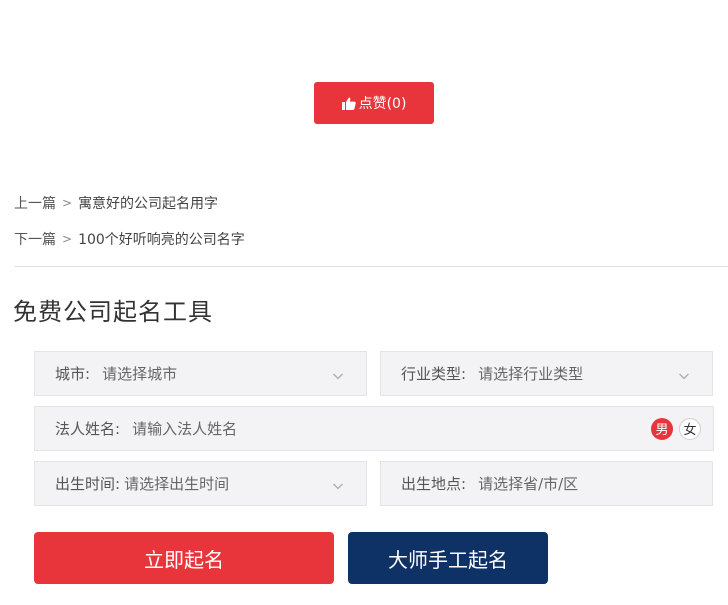 This screenshot has height=605, width=728. What do you see at coordinates (88, 484) in the screenshot?
I see `birth-time-label: 出生时间:` at bounding box center [88, 484].